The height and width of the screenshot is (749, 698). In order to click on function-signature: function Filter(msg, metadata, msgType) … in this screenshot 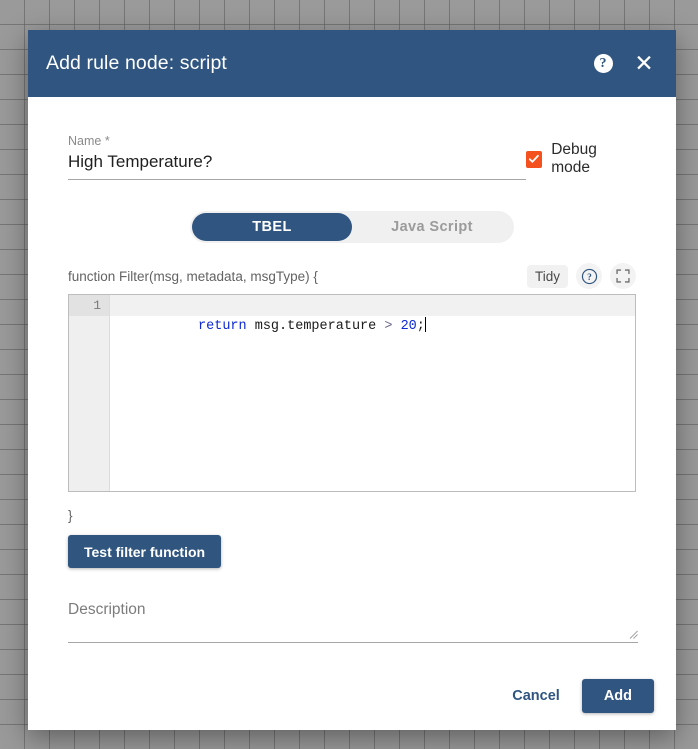, I will do `click(193, 276)`.